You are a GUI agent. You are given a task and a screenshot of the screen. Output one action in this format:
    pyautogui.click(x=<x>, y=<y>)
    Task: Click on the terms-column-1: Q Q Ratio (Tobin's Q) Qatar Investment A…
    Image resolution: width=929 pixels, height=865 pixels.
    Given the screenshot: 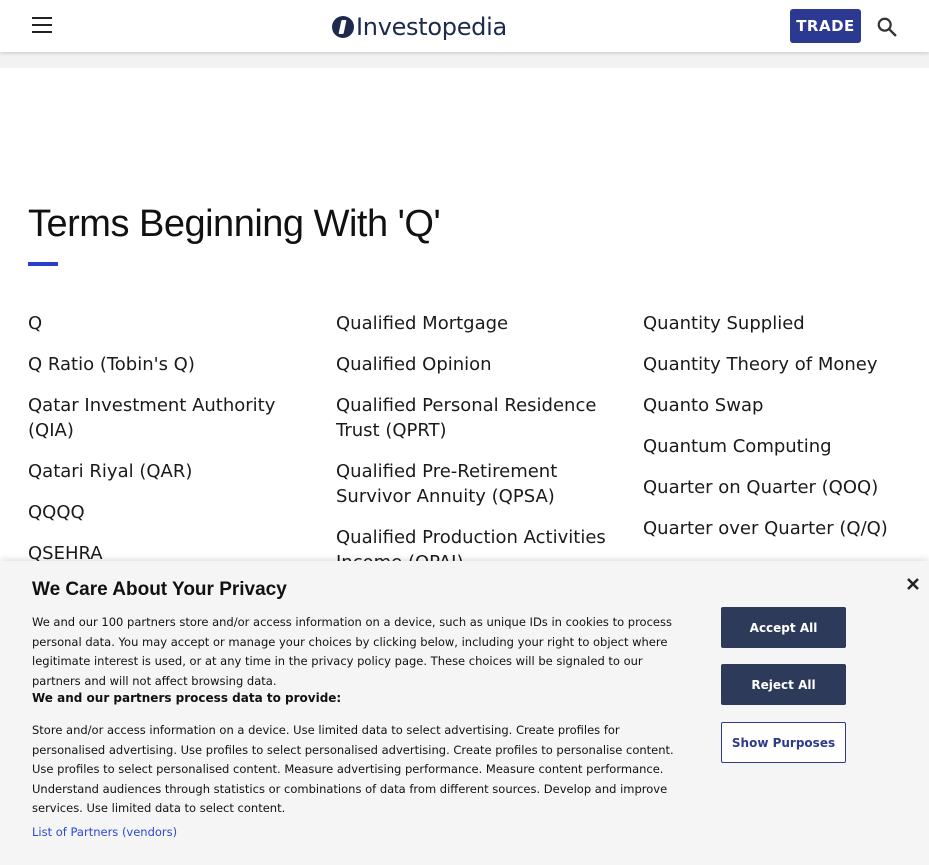 What is the action you would take?
    pyautogui.click(x=163, y=446)
    